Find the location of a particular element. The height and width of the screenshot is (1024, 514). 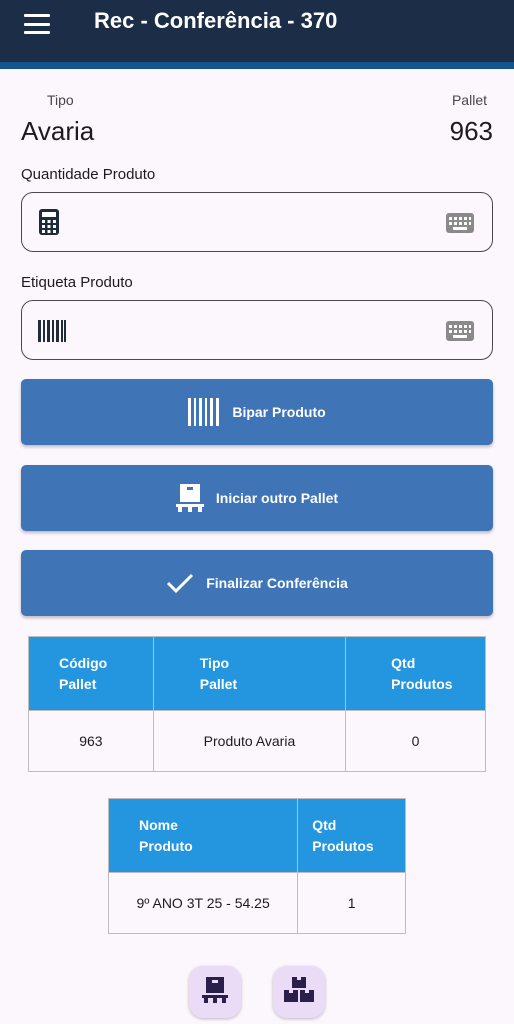

header-codigo-pallet: Código Pallet is located at coordinates (91, 673).